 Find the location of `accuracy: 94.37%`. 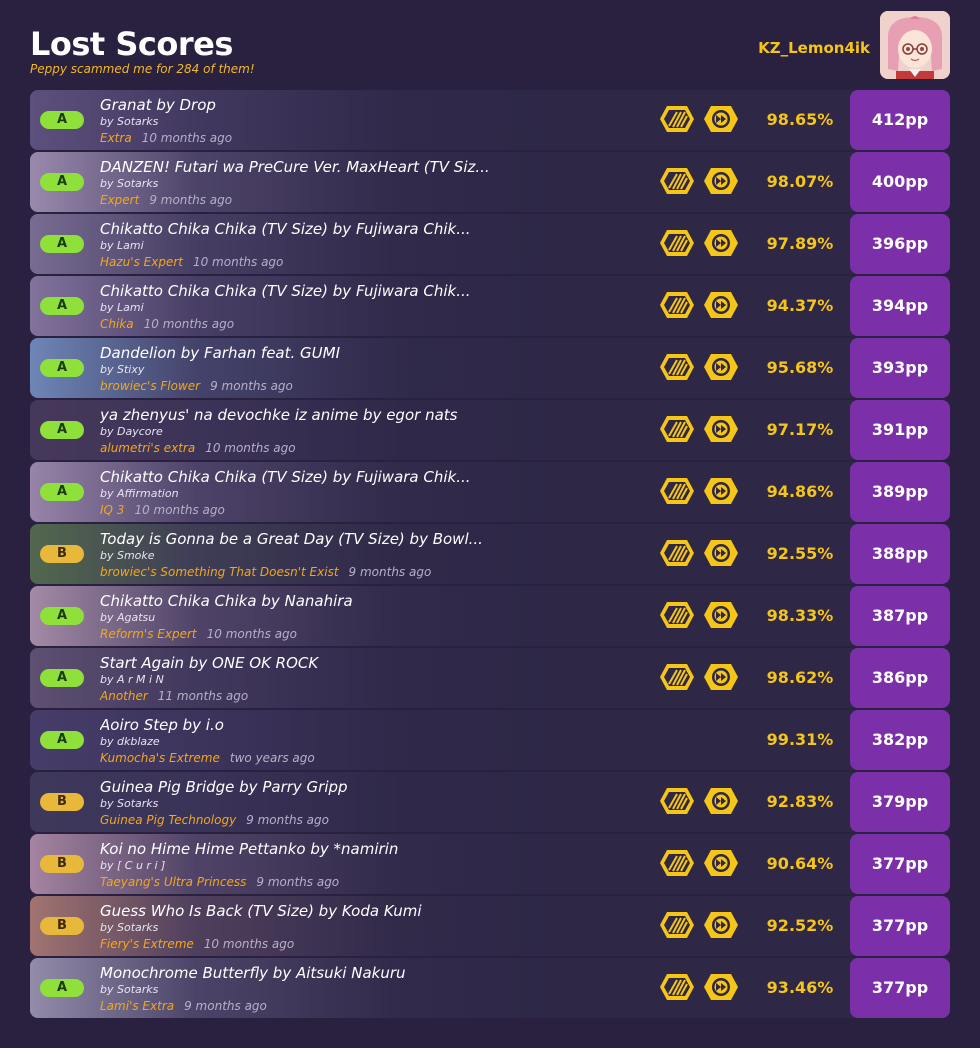

accuracy: 94.37% is located at coordinates (800, 305).